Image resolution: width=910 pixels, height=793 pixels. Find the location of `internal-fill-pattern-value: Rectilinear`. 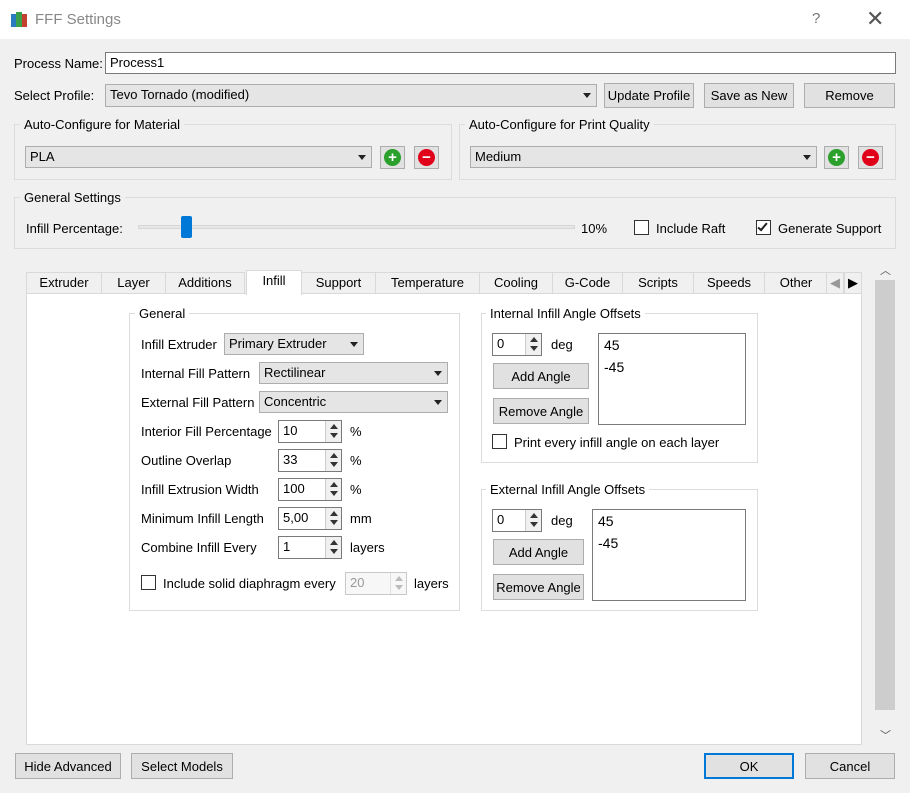

internal-fill-pattern-value: Rectilinear is located at coordinates (295, 372).